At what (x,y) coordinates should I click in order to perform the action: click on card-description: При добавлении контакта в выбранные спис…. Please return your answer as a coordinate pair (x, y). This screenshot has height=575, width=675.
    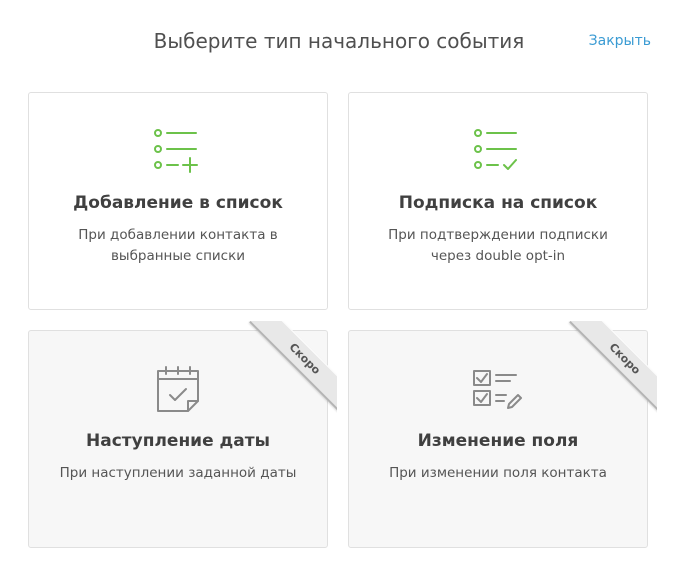
    Looking at the image, I should click on (178, 245).